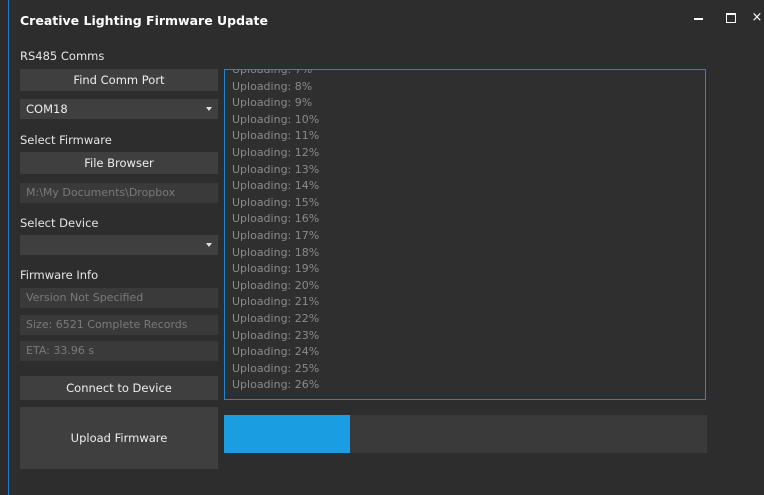 This screenshot has height=495, width=764. What do you see at coordinates (276, 119) in the screenshot?
I see `log-line: Uploading: 10%` at bounding box center [276, 119].